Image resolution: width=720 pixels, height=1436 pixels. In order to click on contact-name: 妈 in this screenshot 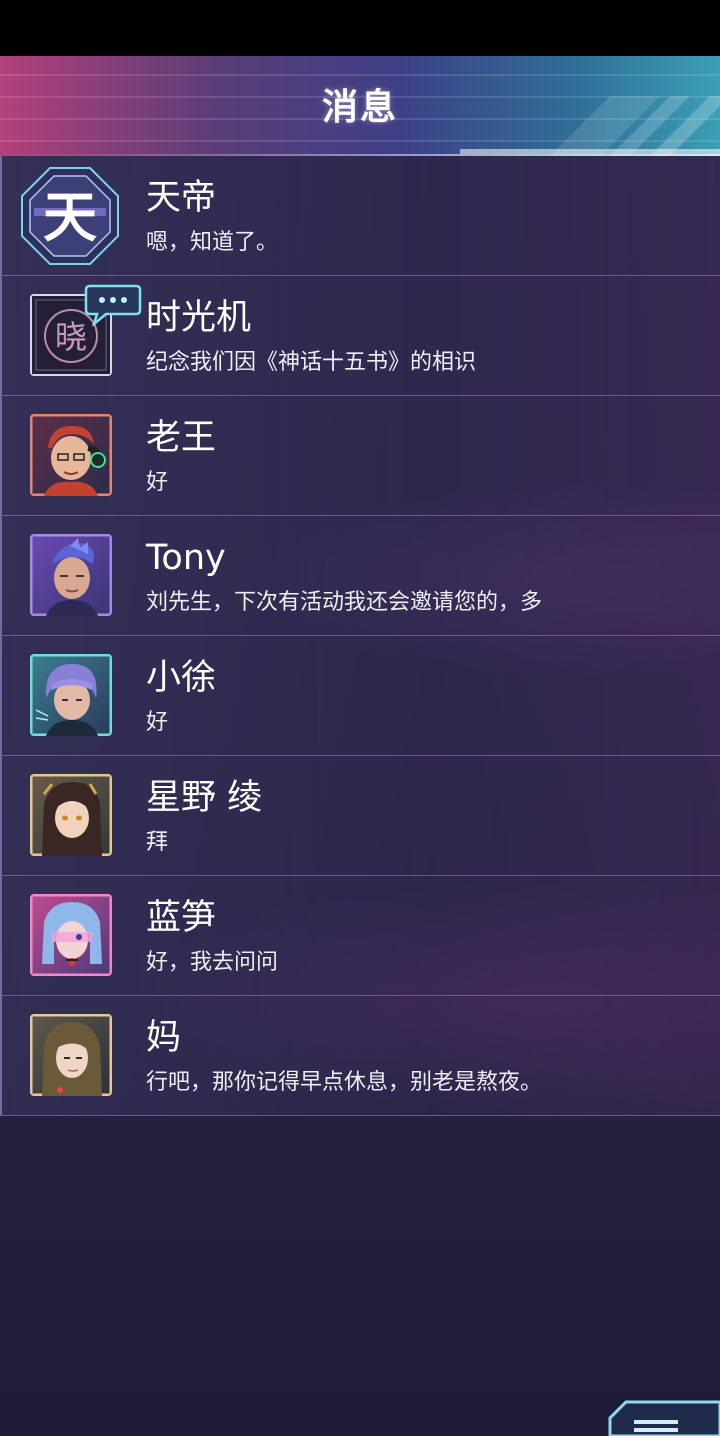, I will do `click(164, 1038)`.